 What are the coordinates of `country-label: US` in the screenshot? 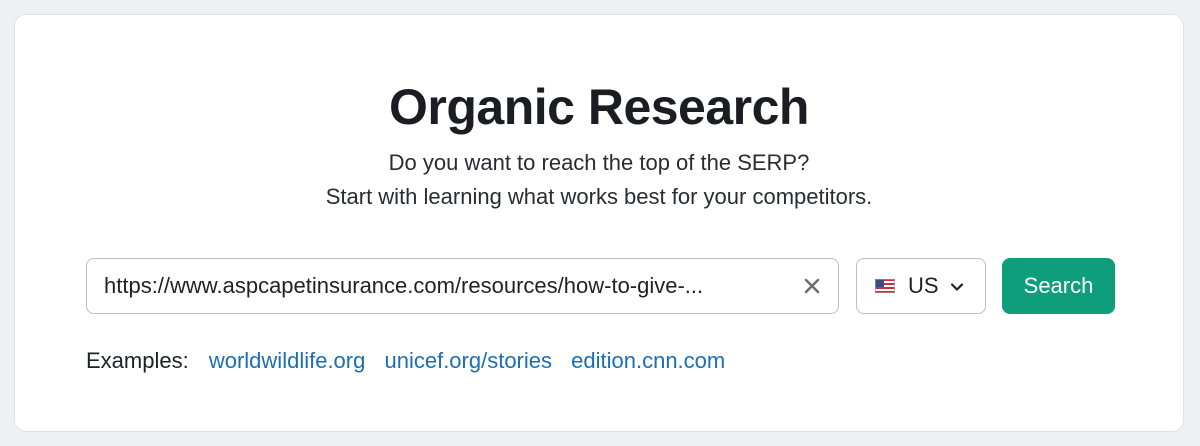 It's located at (923, 285).